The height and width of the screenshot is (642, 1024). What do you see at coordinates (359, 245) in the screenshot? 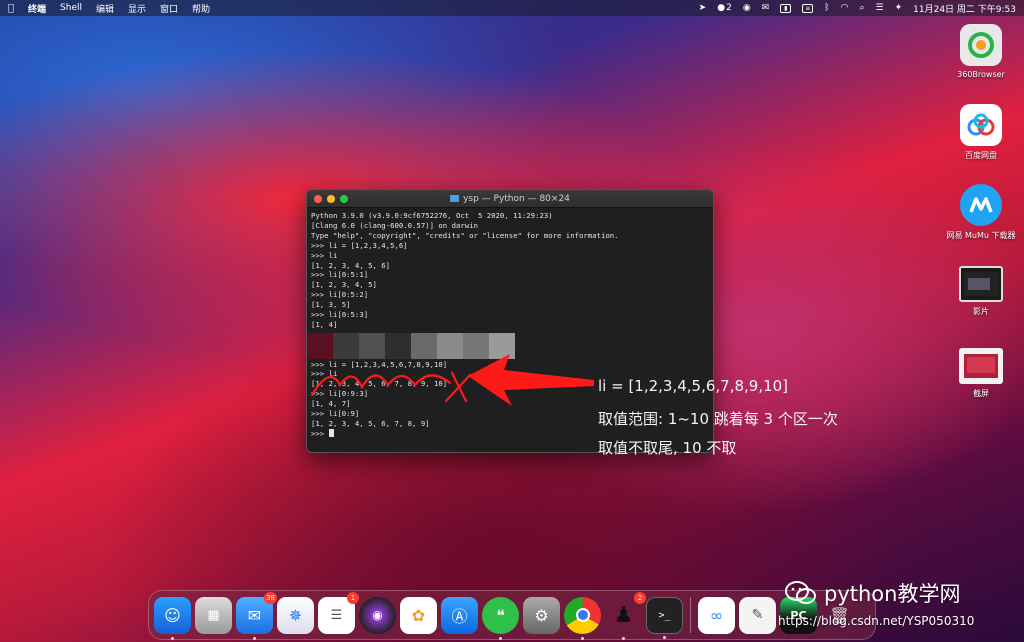
I see `terminal-line: >>> li = [1,2,3,4,5,6]` at bounding box center [359, 245].